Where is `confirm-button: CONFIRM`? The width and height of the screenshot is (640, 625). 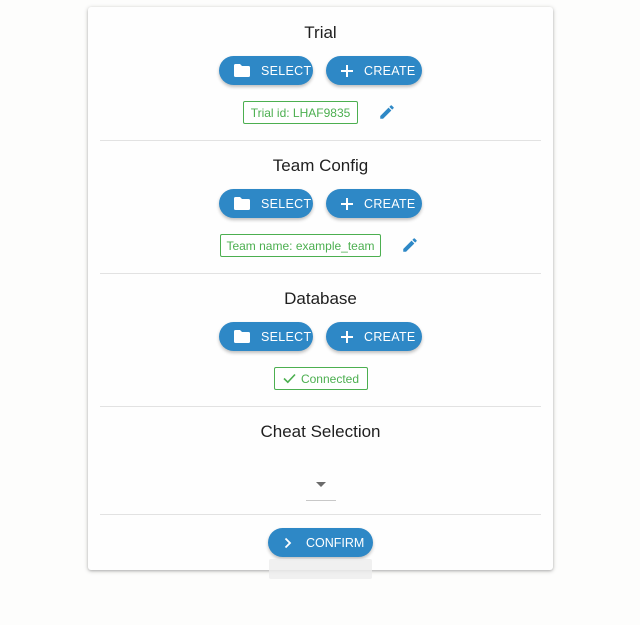
confirm-button: CONFIRM is located at coordinates (320, 542).